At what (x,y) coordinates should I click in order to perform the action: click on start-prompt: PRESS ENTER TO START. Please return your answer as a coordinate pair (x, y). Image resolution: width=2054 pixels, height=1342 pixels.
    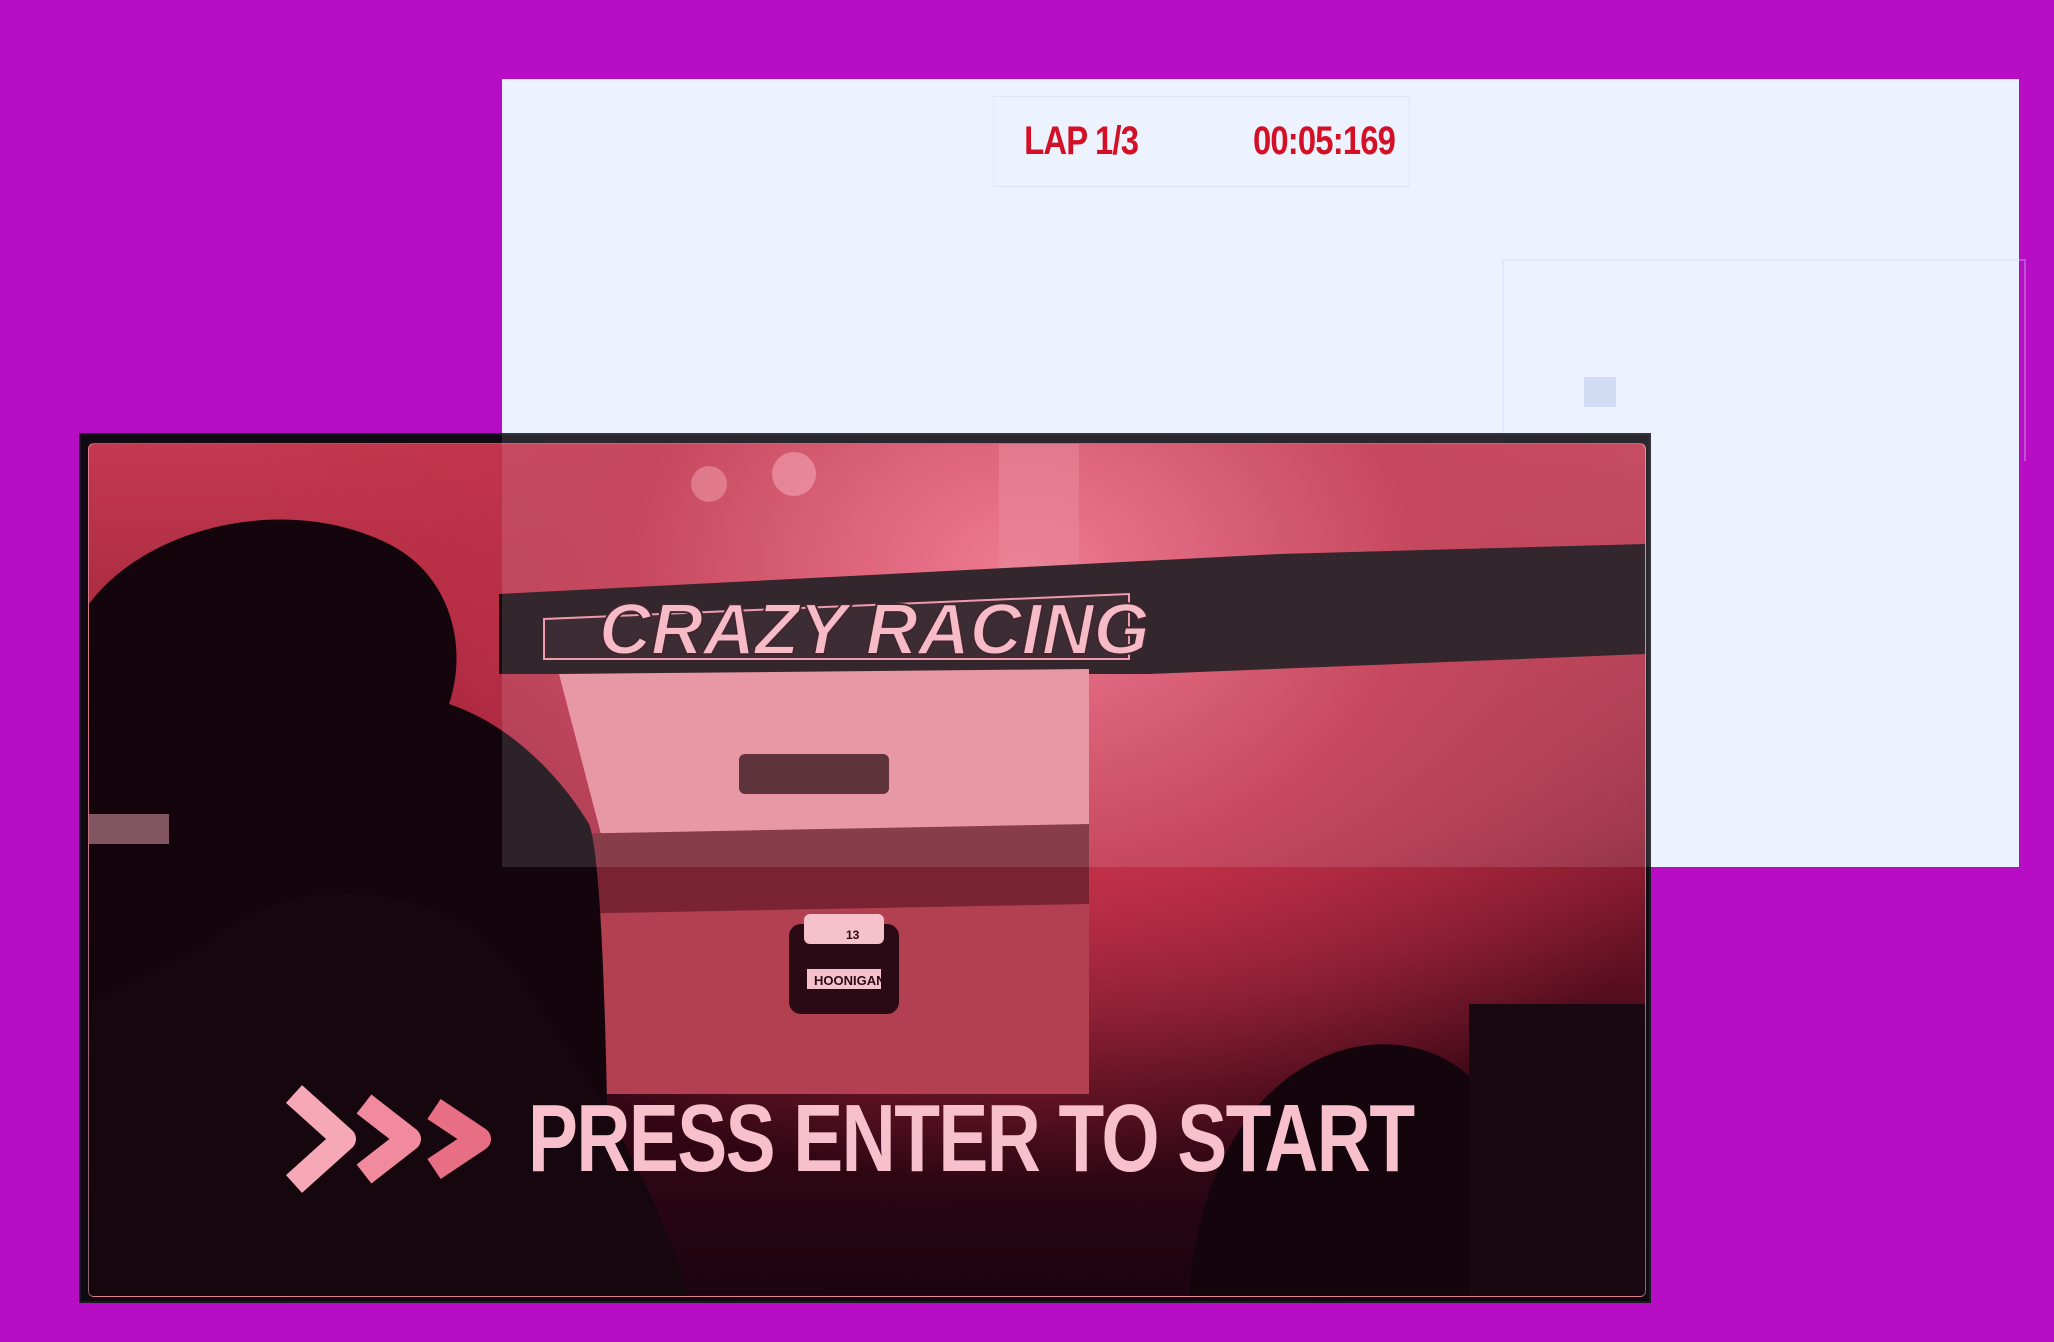
    Looking at the image, I should click on (964, 1139).